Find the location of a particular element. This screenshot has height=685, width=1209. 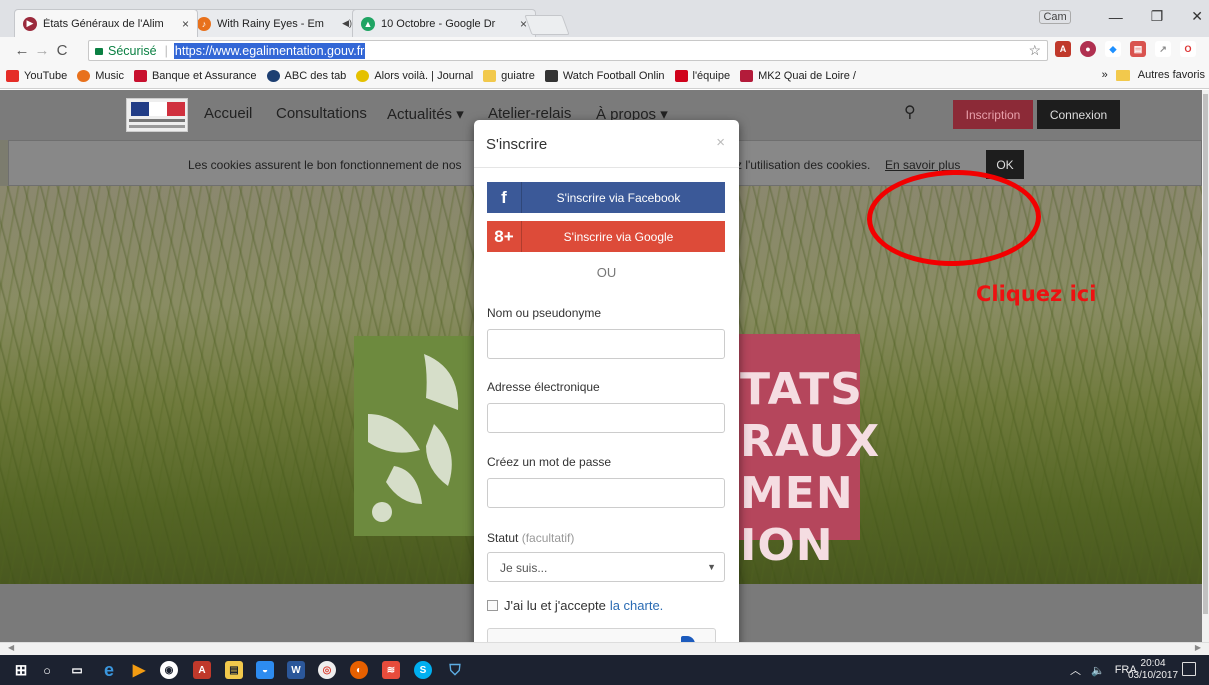

google-plus-icon: 8+ is located at coordinates (504, 236).